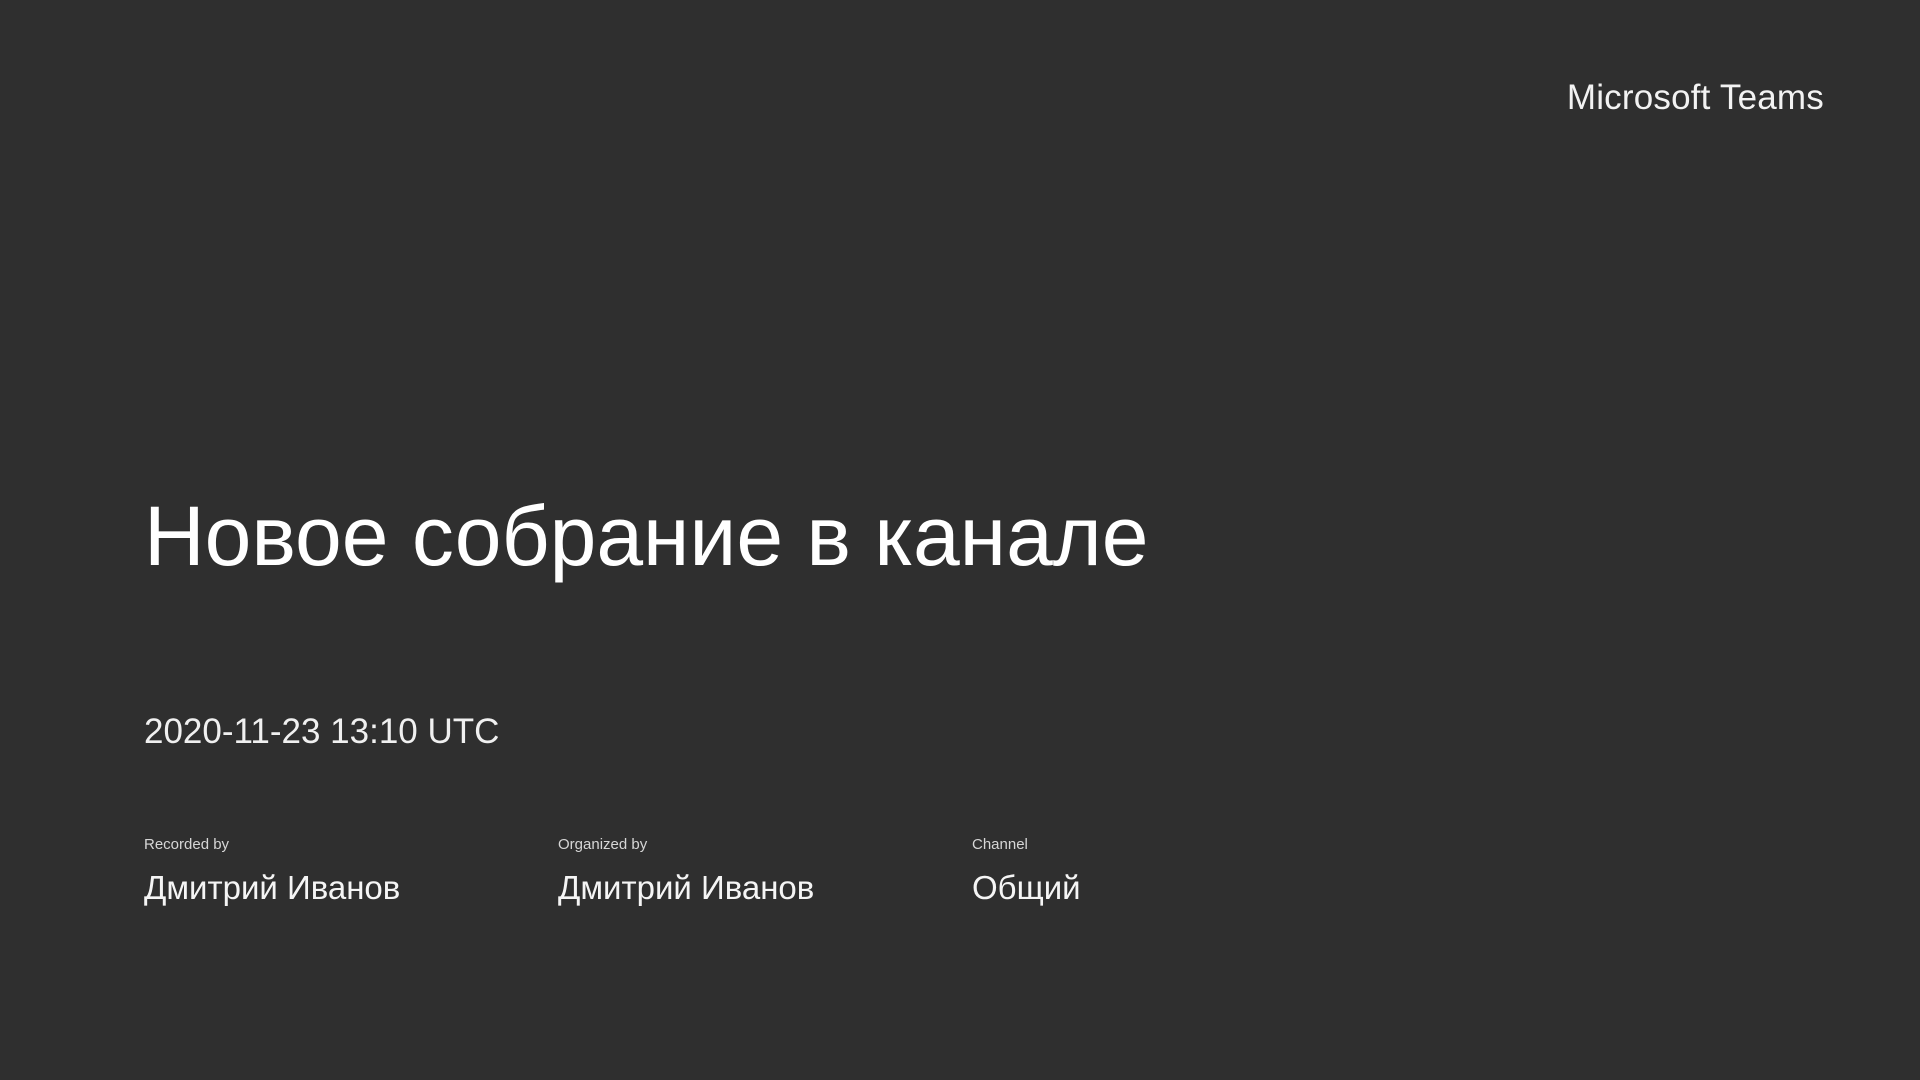  What do you see at coordinates (187, 844) in the screenshot?
I see `recorded-by-label: Recorded by` at bounding box center [187, 844].